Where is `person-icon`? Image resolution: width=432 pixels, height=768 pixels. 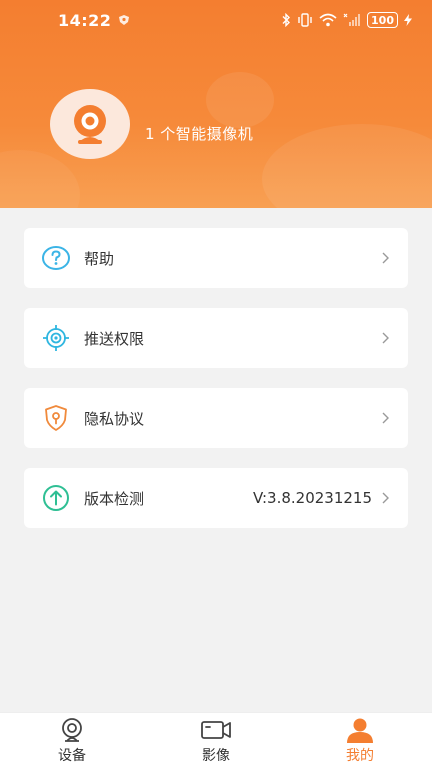
person-icon is located at coordinates (360, 730).